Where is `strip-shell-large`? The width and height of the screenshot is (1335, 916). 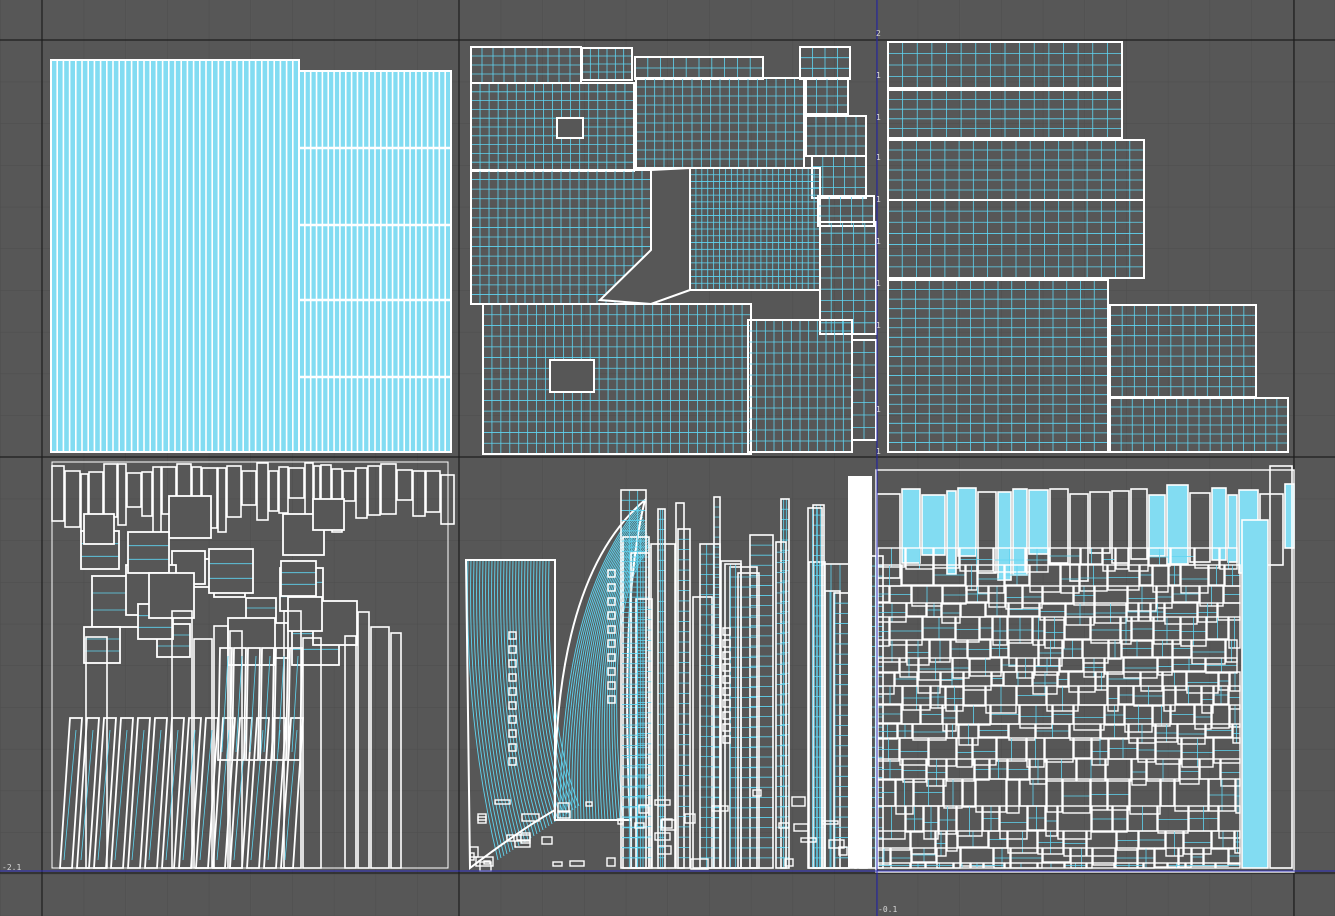
strip-shell-large is located at coordinates (175, 256).